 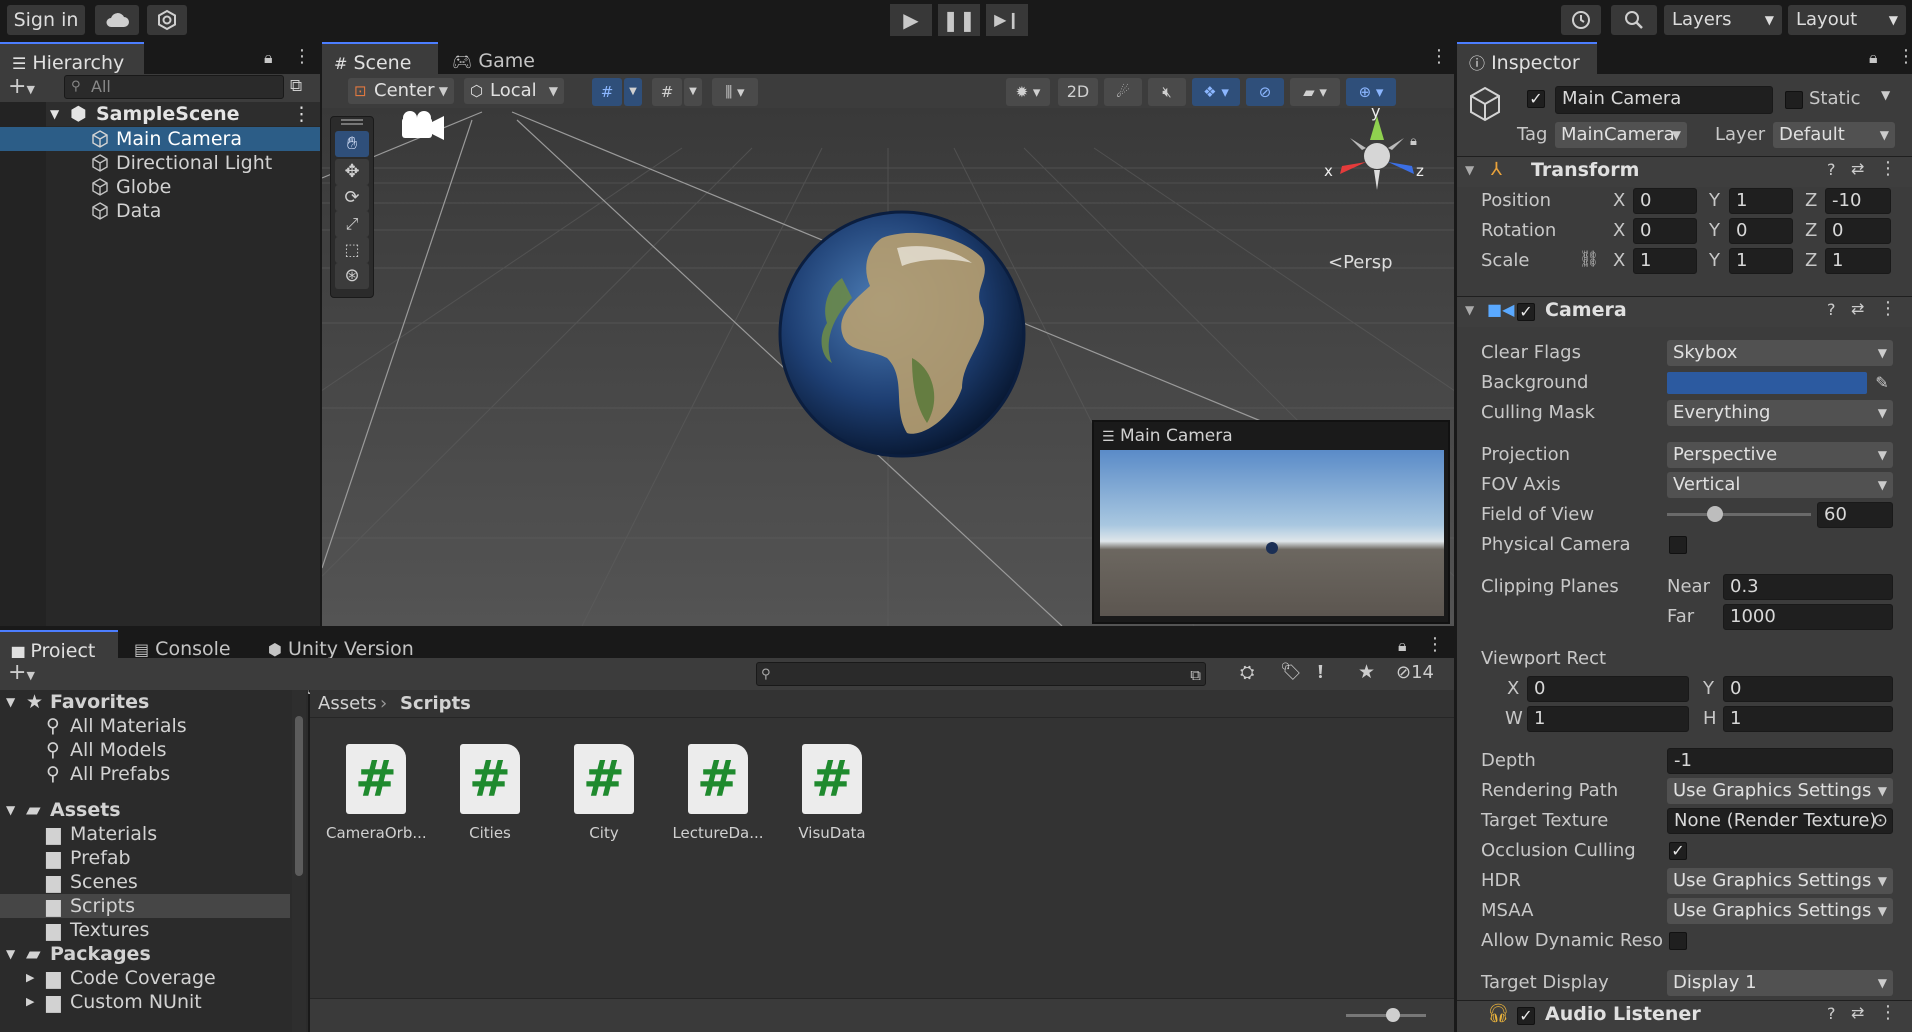 I want to click on hierarchy-item-directional-light: Directional Light, so click(x=160, y=163).